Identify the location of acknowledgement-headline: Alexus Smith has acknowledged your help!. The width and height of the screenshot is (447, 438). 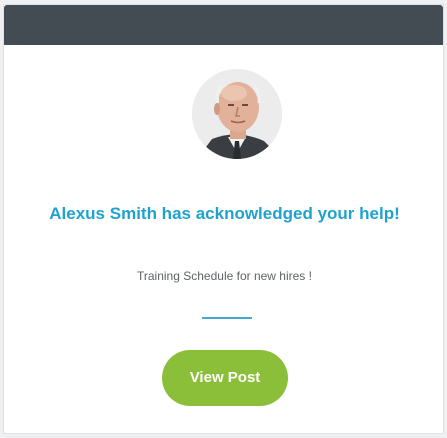
(224, 213).